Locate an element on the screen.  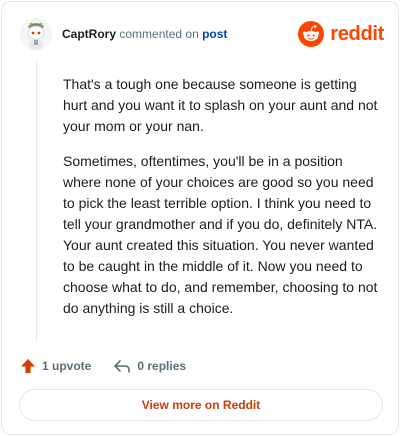
username-link: CaptRory is located at coordinates (89, 34).